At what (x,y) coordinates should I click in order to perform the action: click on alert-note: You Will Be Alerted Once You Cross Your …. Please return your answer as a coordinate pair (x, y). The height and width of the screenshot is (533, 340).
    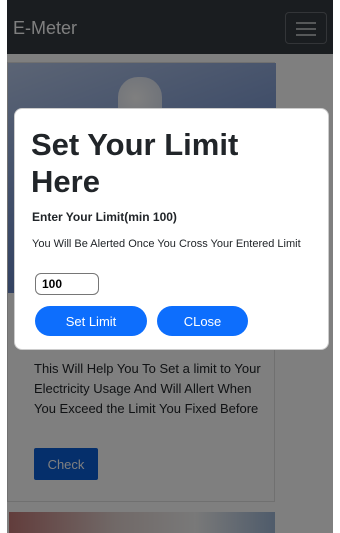
    Looking at the image, I should click on (166, 244).